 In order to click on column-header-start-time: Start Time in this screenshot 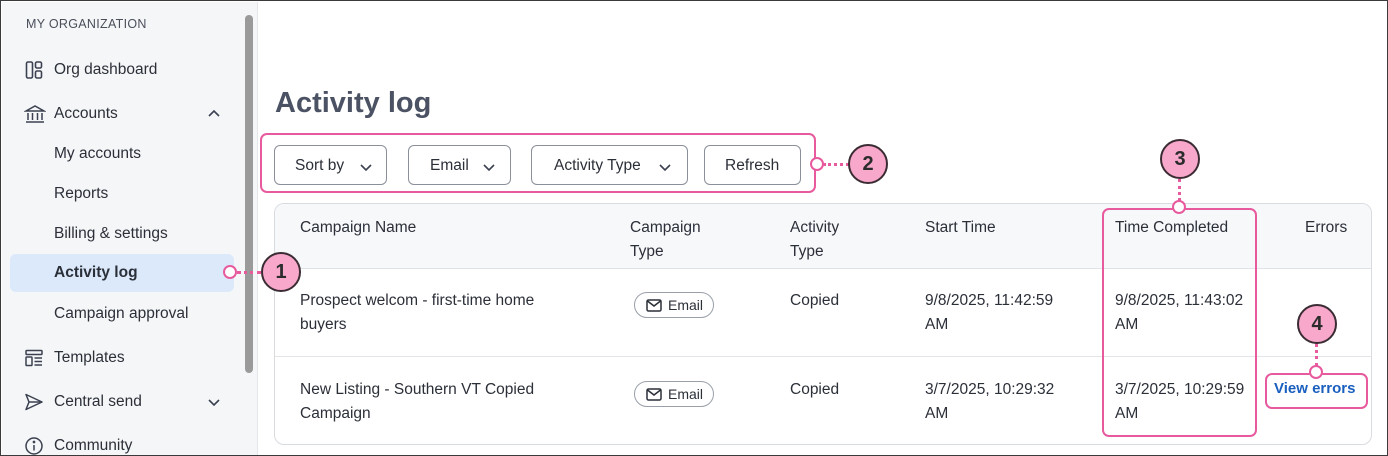, I will do `click(960, 228)`.